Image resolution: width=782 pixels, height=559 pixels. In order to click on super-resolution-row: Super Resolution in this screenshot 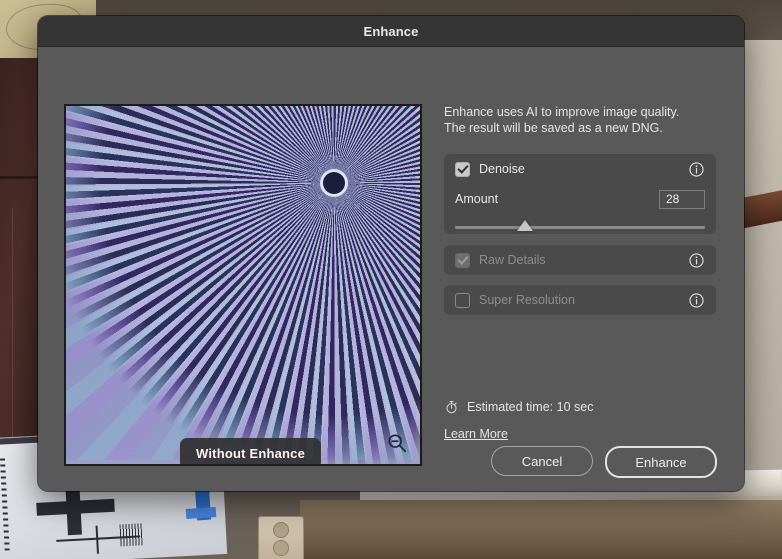, I will do `click(580, 300)`.